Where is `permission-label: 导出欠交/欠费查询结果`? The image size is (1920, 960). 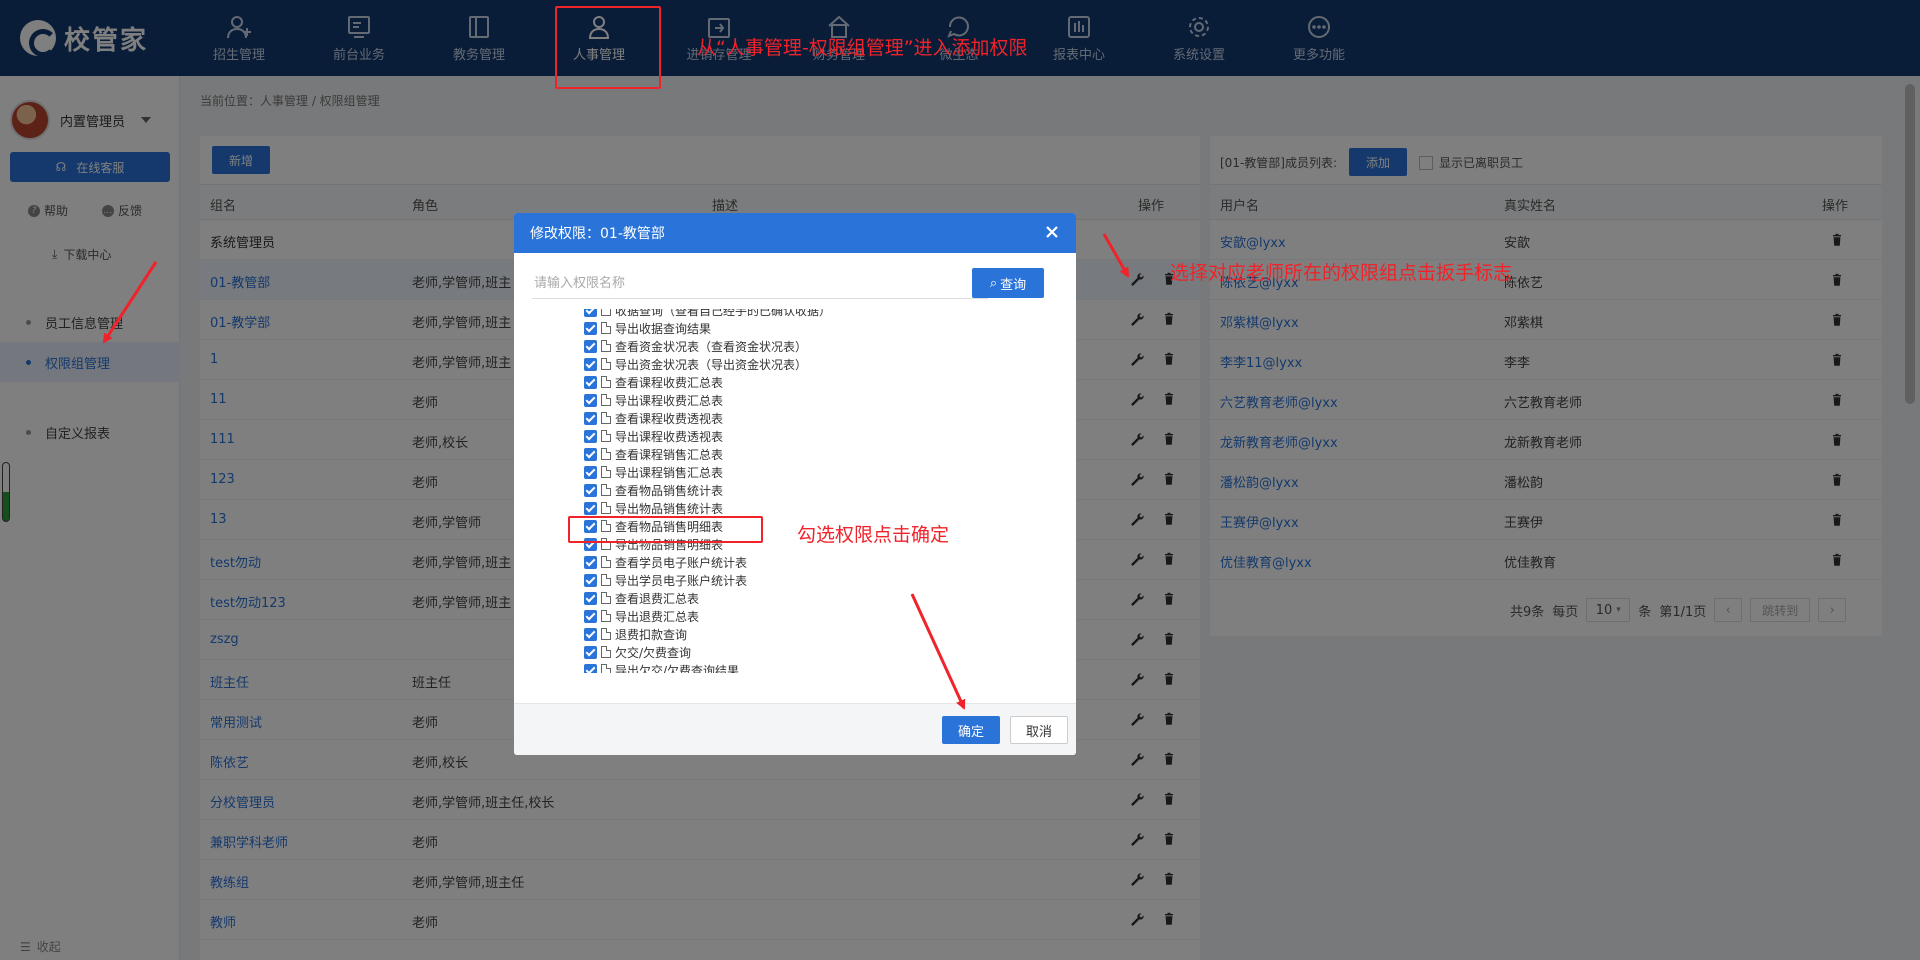
permission-label: 导出欠交/欠费查询结果 is located at coordinates (677, 668).